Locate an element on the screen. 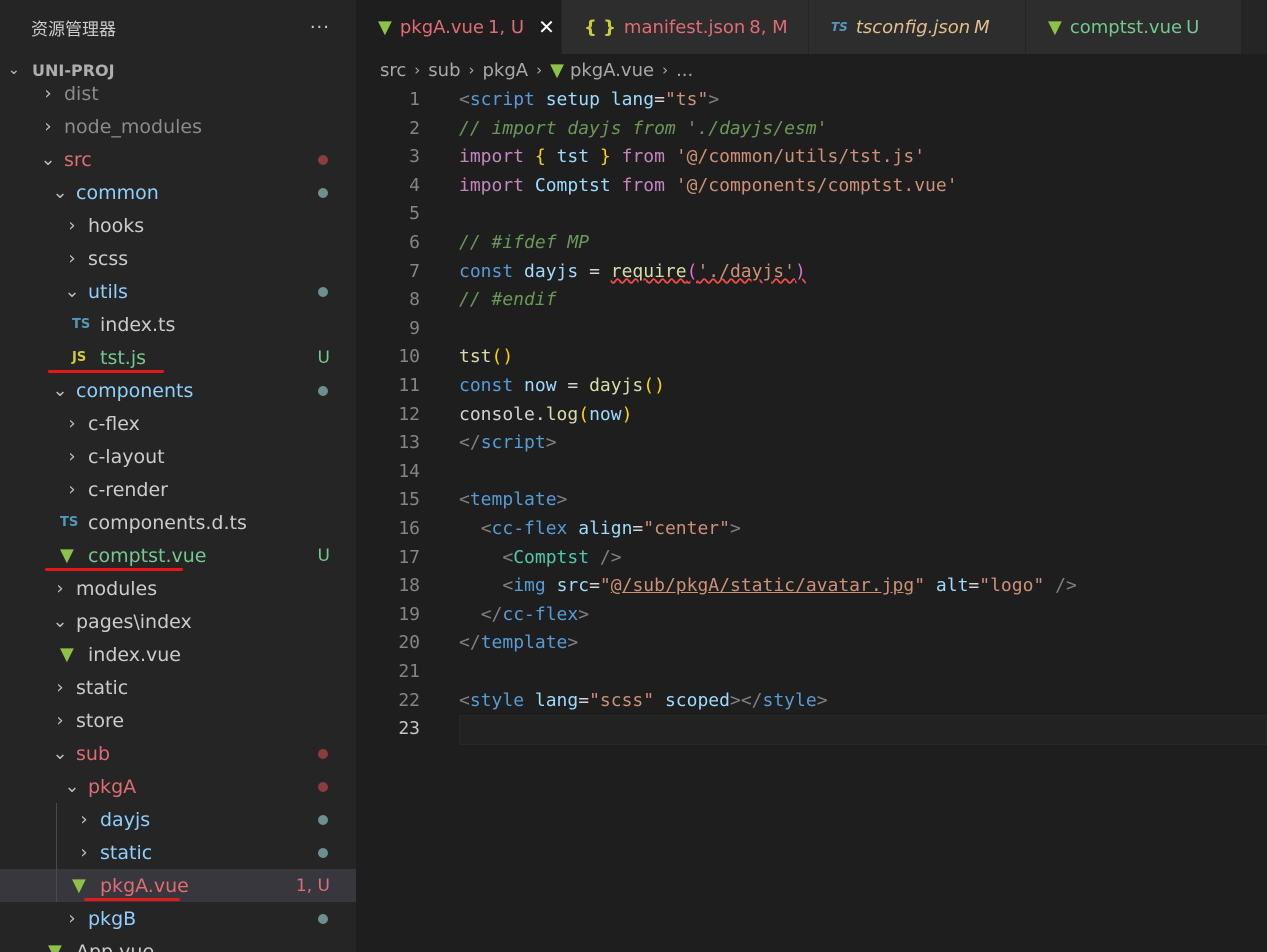  tree-item: › node_modules is located at coordinates (178, 126).